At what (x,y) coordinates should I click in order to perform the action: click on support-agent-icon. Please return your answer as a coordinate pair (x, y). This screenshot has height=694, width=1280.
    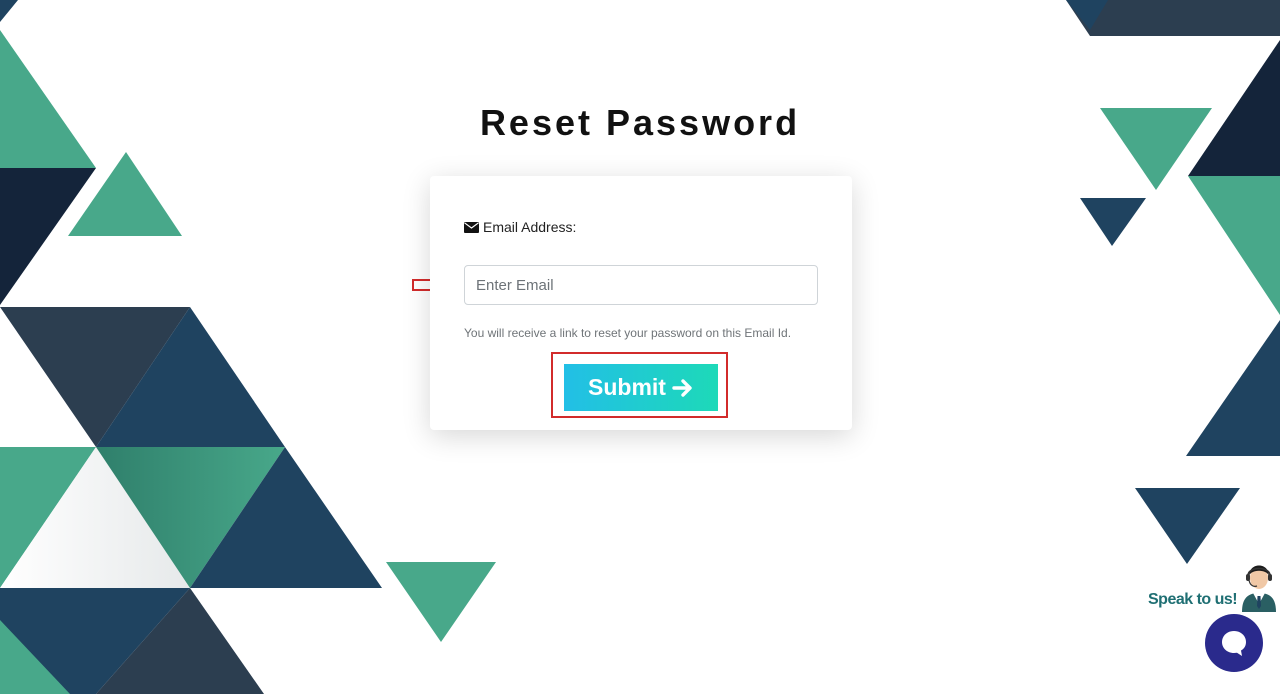
    Looking at the image, I should click on (1259, 582).